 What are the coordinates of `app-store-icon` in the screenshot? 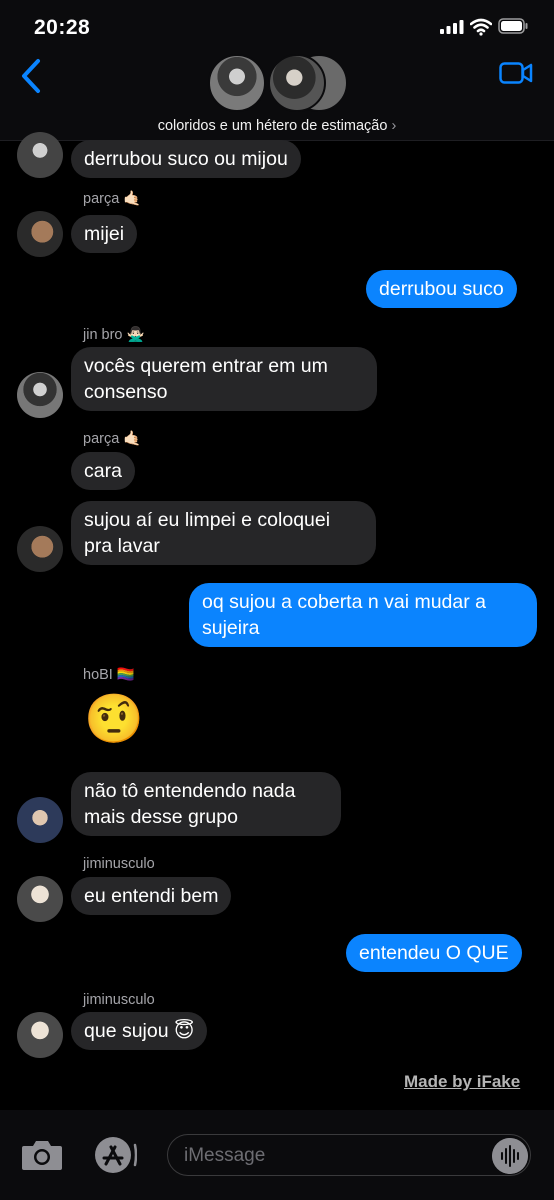 It's located at (114, 1155).